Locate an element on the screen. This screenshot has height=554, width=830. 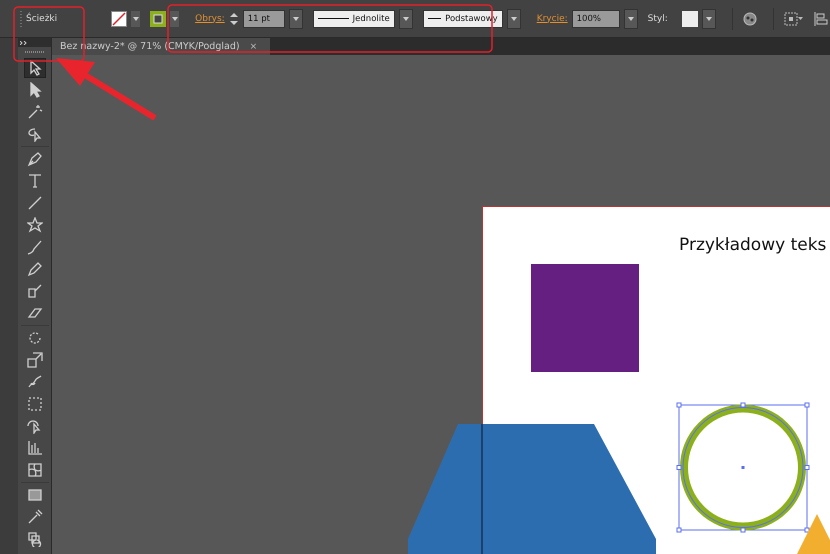
stroke-style-dropdown: Jednolite is located at coordinates (353, 19).